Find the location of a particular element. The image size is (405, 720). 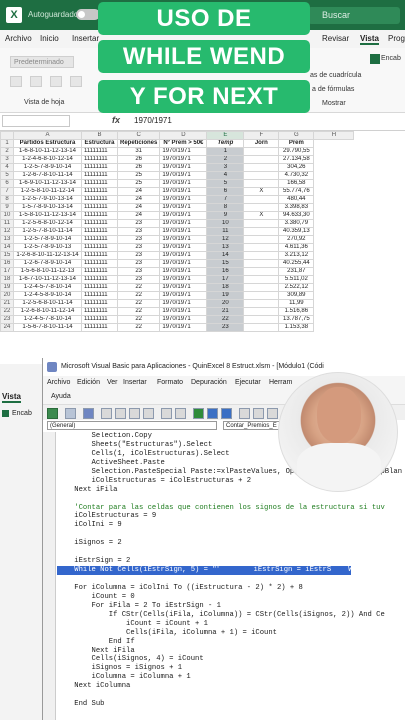

cell: 1-6-9-10-11-12-13-14 is located at coordinates (47, 183).